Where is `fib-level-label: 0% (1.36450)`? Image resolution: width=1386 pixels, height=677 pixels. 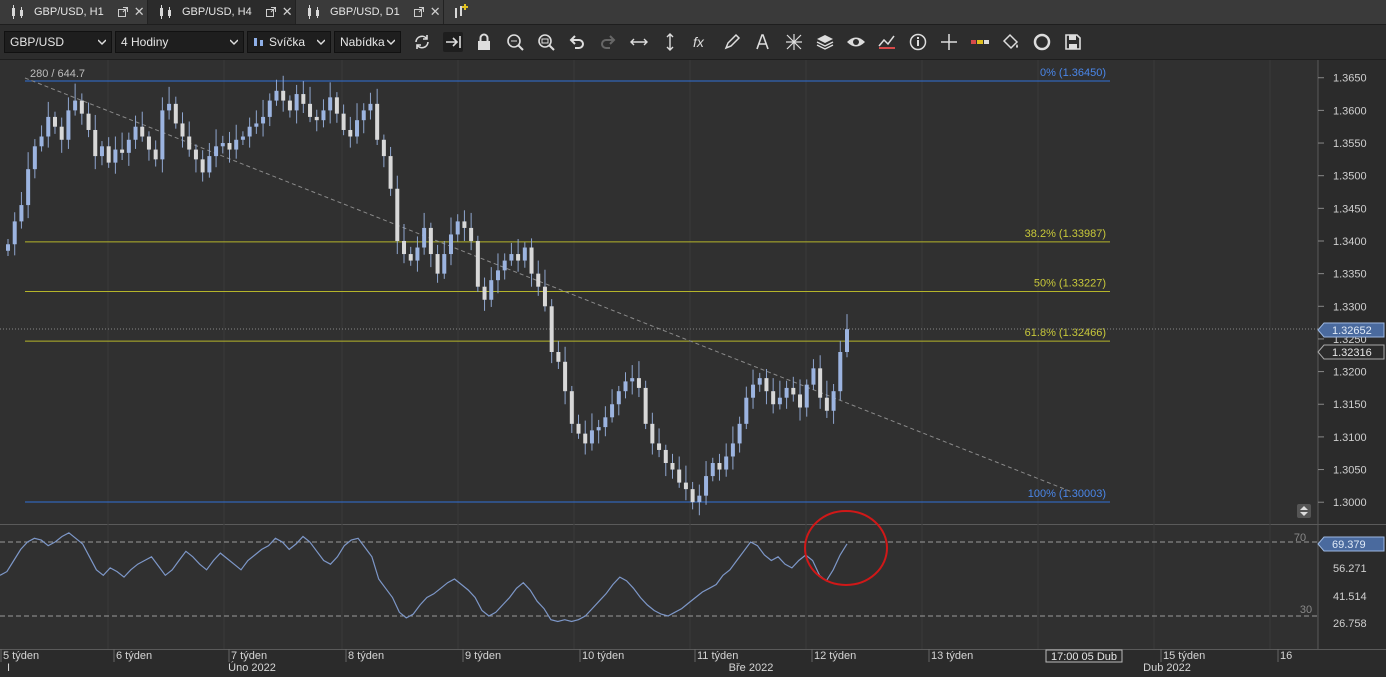
fib-level-label: 0% (1.36450) is located at coordinates (1073, 73).